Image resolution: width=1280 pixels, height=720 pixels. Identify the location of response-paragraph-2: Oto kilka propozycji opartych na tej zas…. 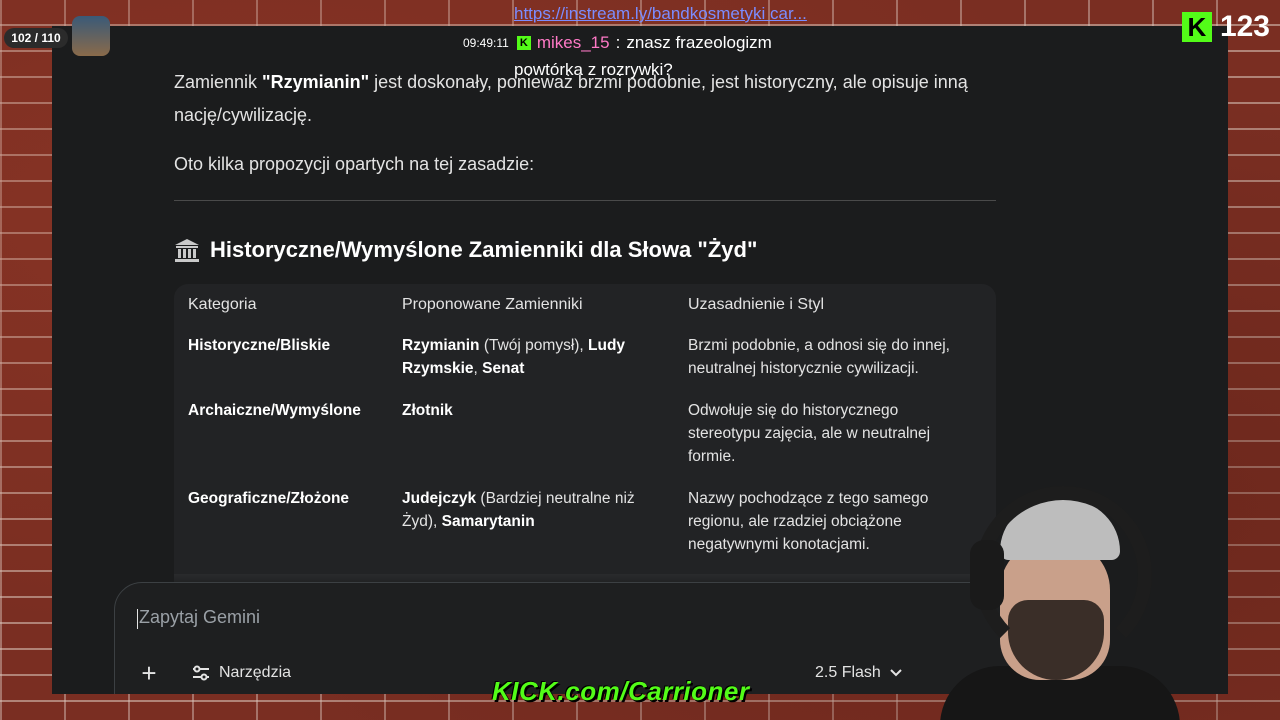
(354, 164).